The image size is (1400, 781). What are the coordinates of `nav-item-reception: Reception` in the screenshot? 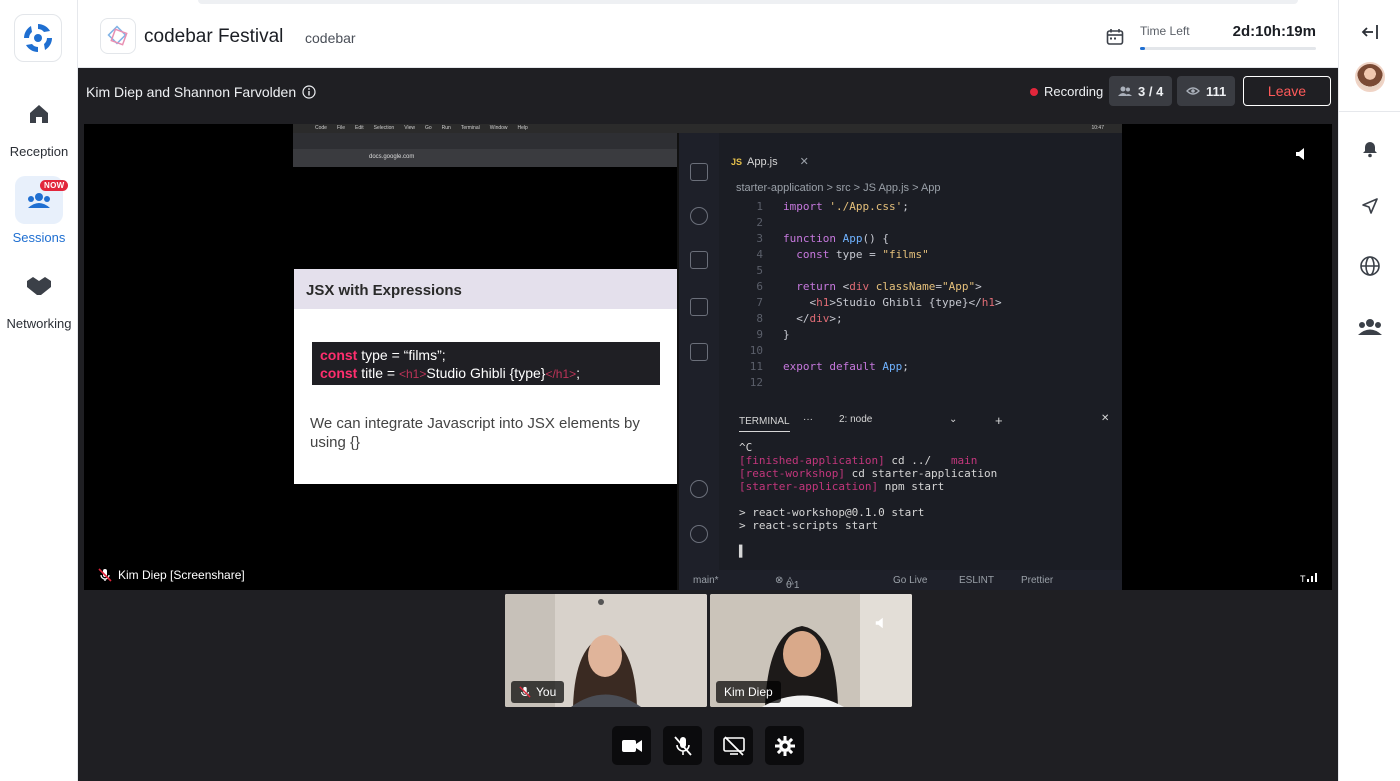 It's located at (39, 124).